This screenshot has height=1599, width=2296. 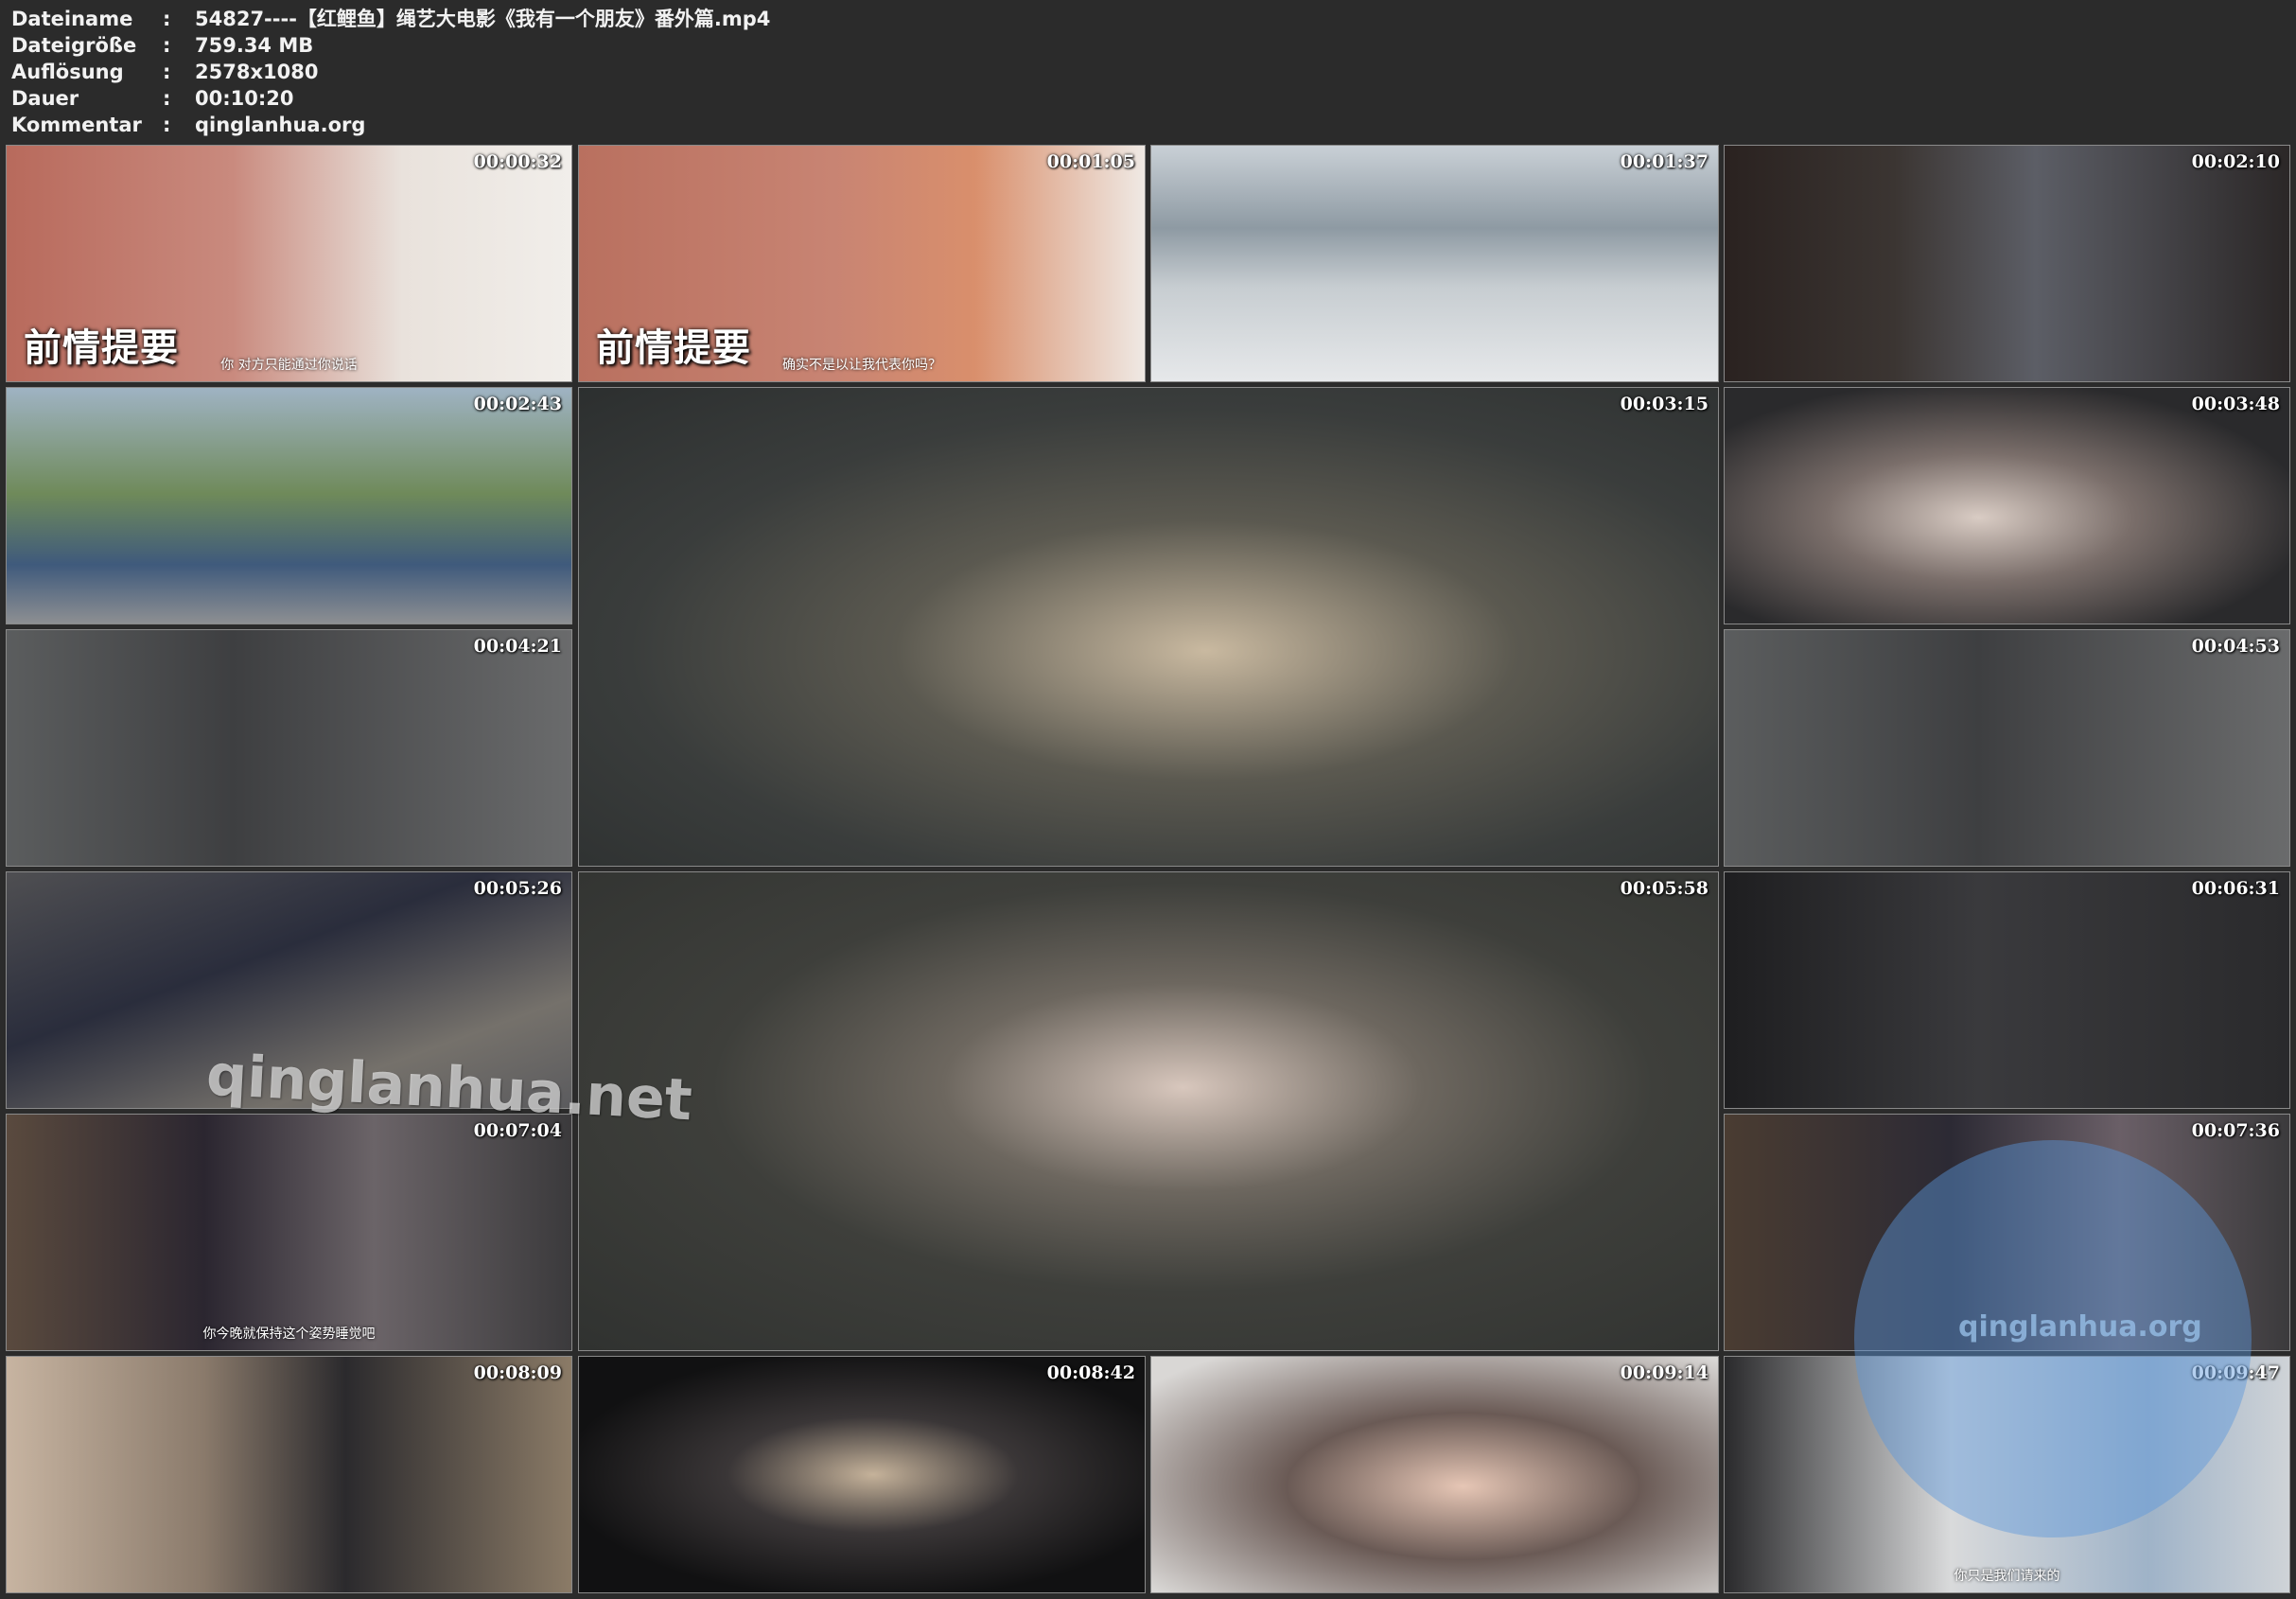 I want to click on thumbnail: 你今晚就保持这个姿势睡觉吧 00:07:04, so click(x=289, y=1232).